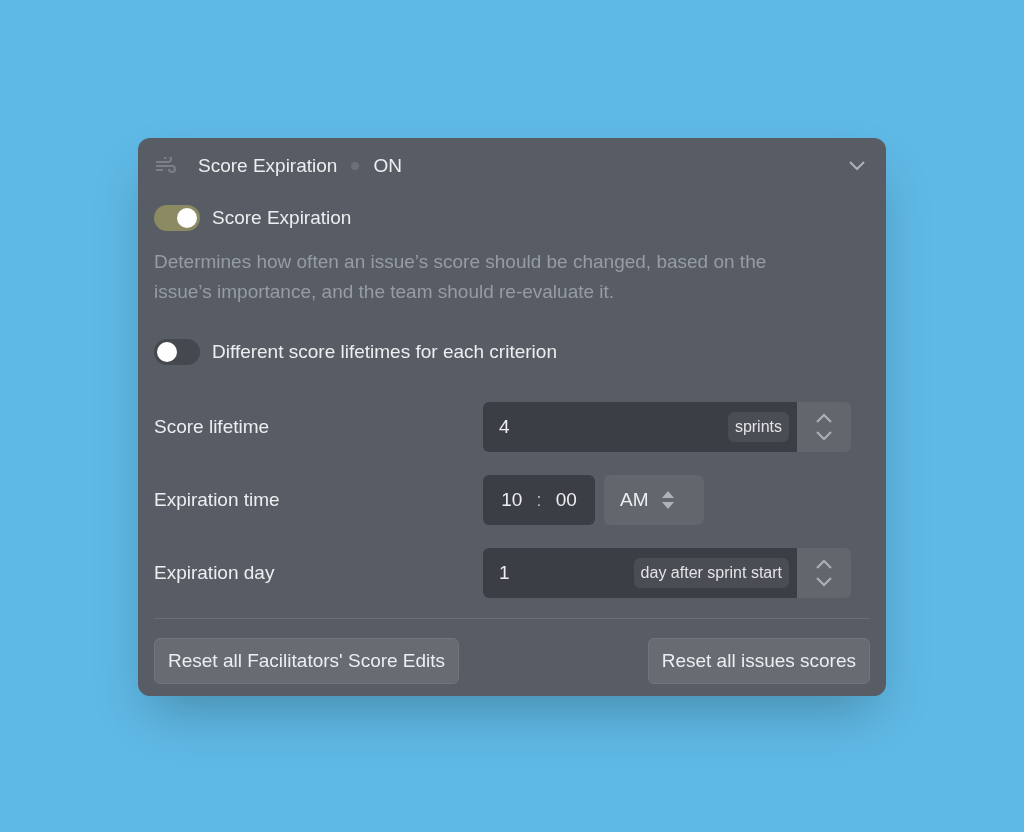  I want to click on period-select: AM, so click(654, 500).